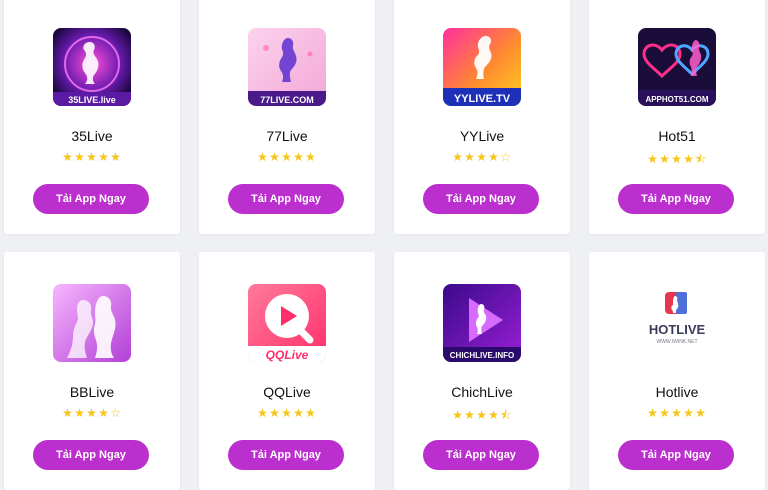 The width and height of the screenshot is (768, 490). What do you see at coordinates (287, 117) in the screenshot?
I see `app-card-77live: 77LIVE.COM 77Live ★★★★★ Tải App Ngay` at bounding box center [287, 117].